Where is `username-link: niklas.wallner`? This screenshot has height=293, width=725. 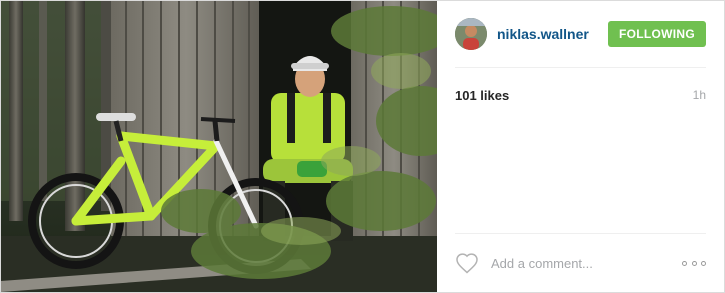
username-link: niklas.wallner is located at coordinates (552, 34).